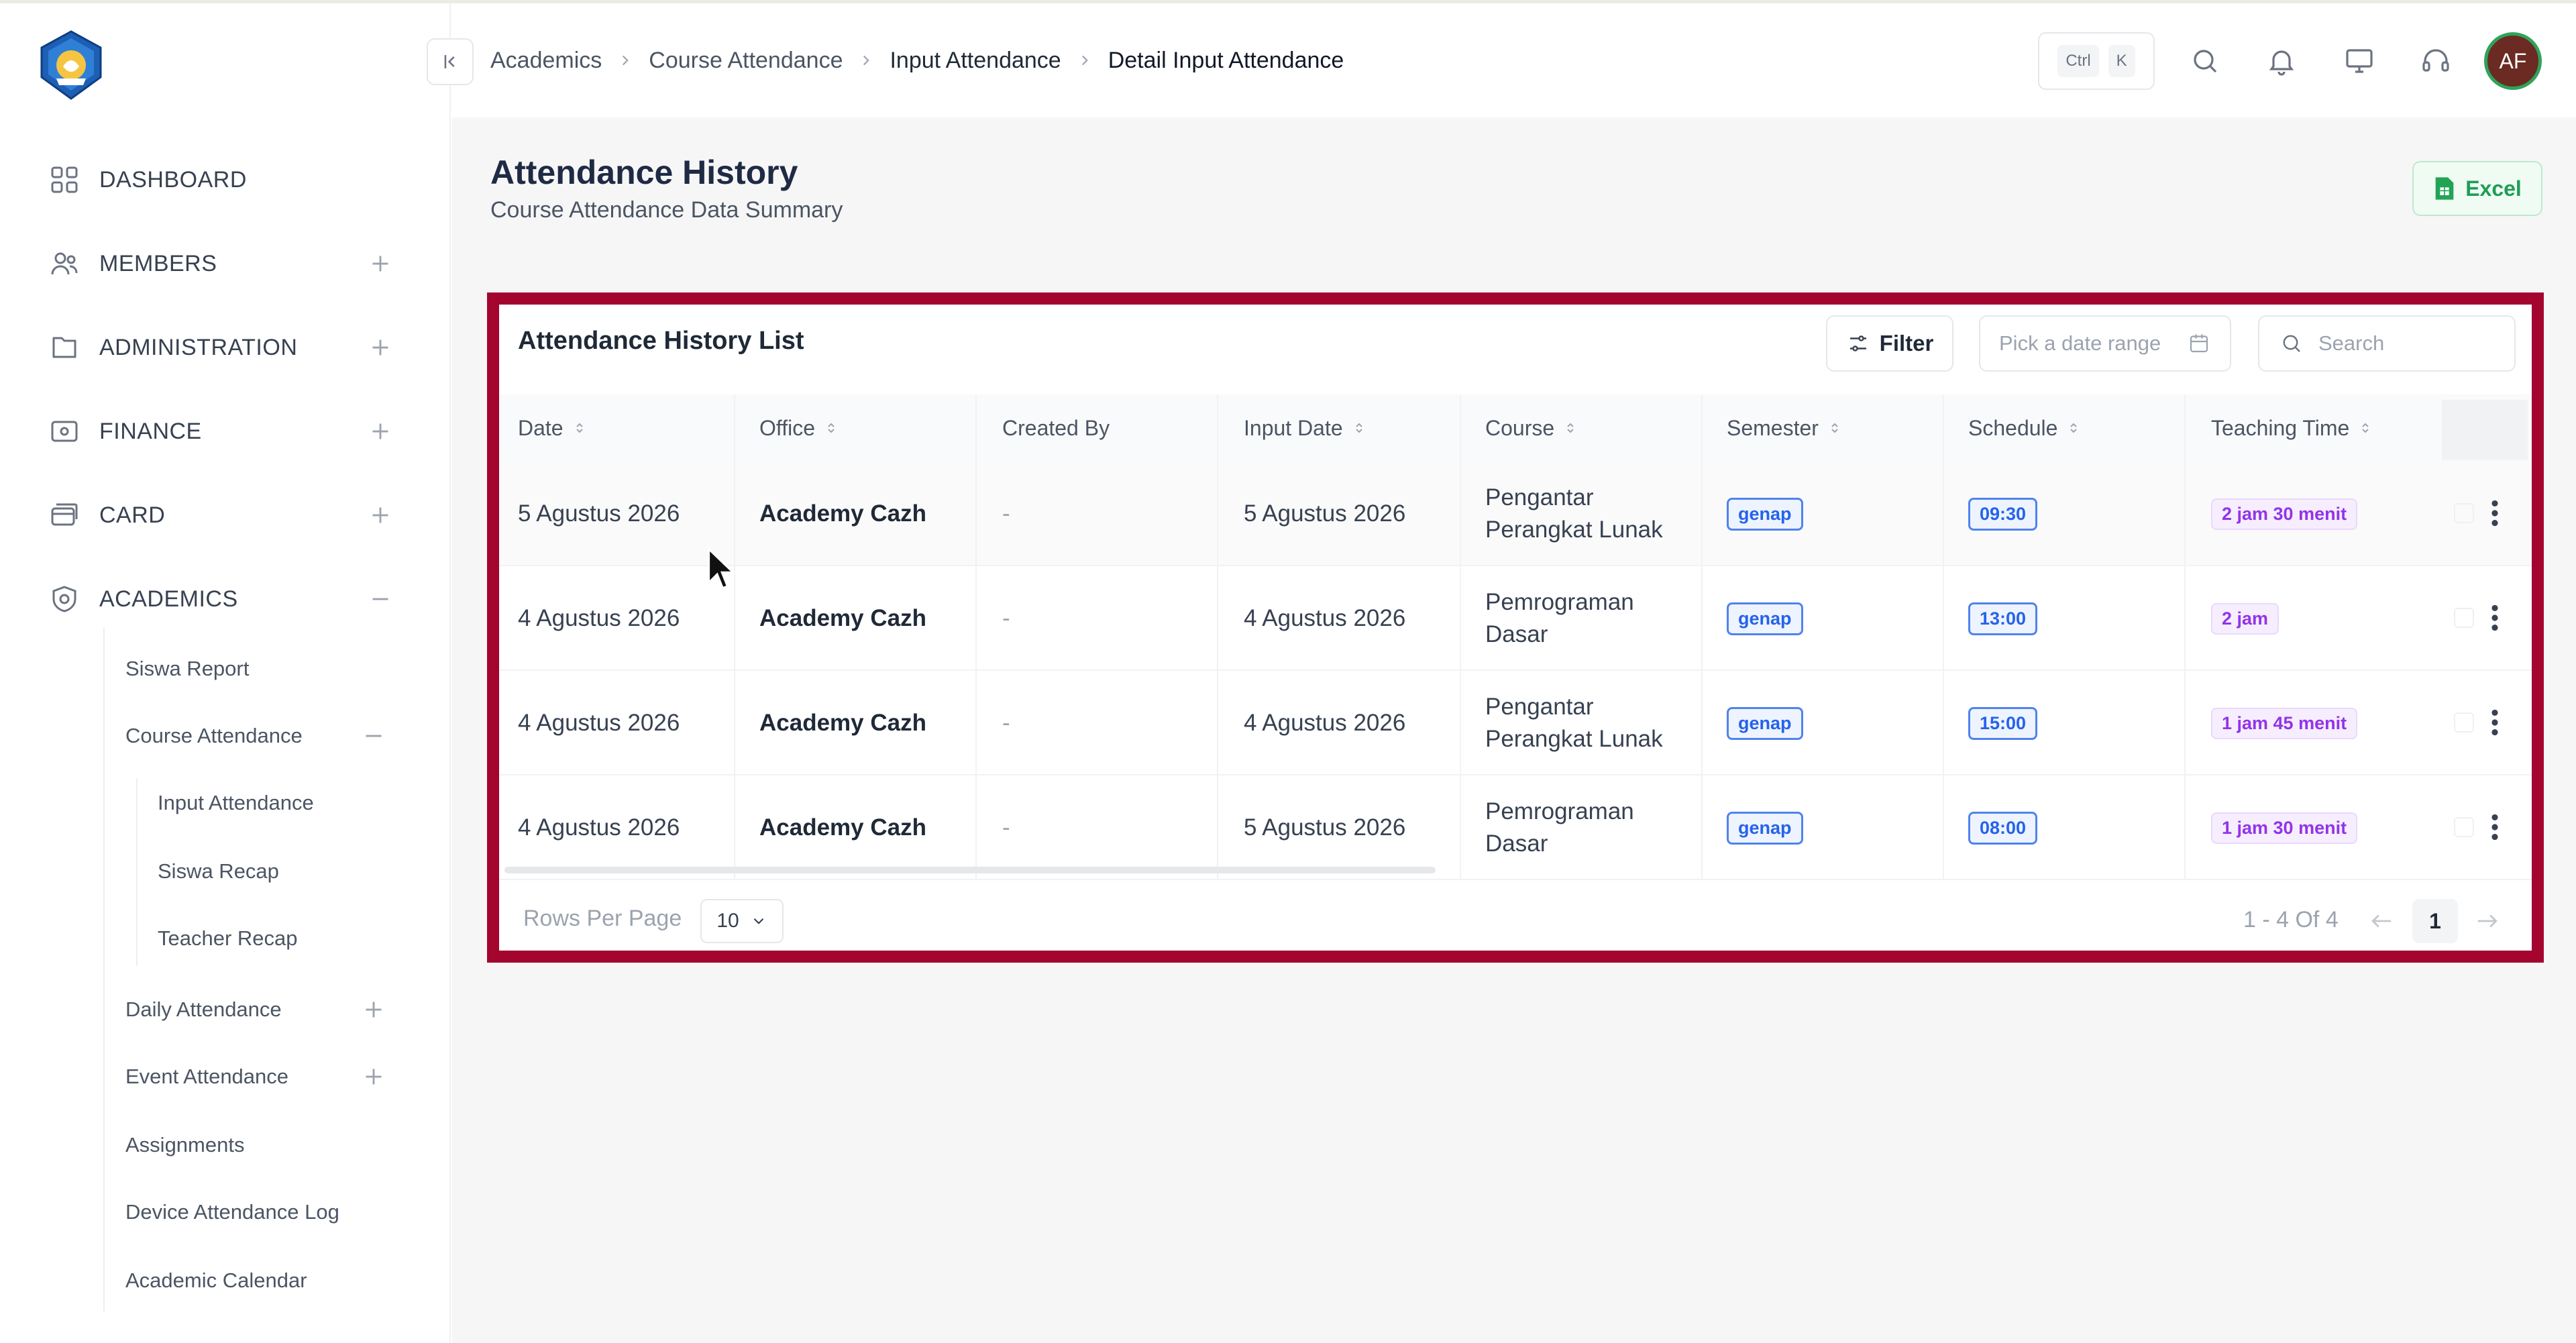 The image size is (2576, 1343). What do you see at coordinates (2359, 61) in the screenshot?
I see `monitor-icon` at bounding box center [2359, 61].